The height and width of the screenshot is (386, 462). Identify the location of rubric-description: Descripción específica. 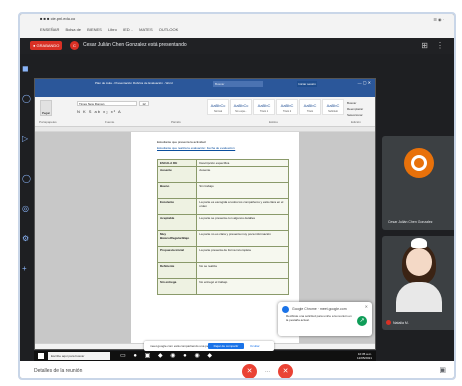
(242, 163).